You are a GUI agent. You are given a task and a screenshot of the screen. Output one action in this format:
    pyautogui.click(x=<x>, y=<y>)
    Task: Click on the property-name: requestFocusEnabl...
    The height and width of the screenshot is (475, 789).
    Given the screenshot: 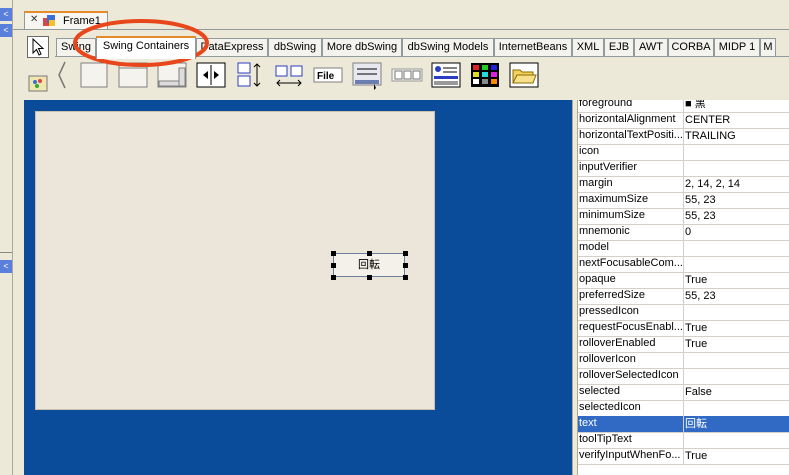 What is the action you would take?
    pyautogui.click(x=631, y=327)
    